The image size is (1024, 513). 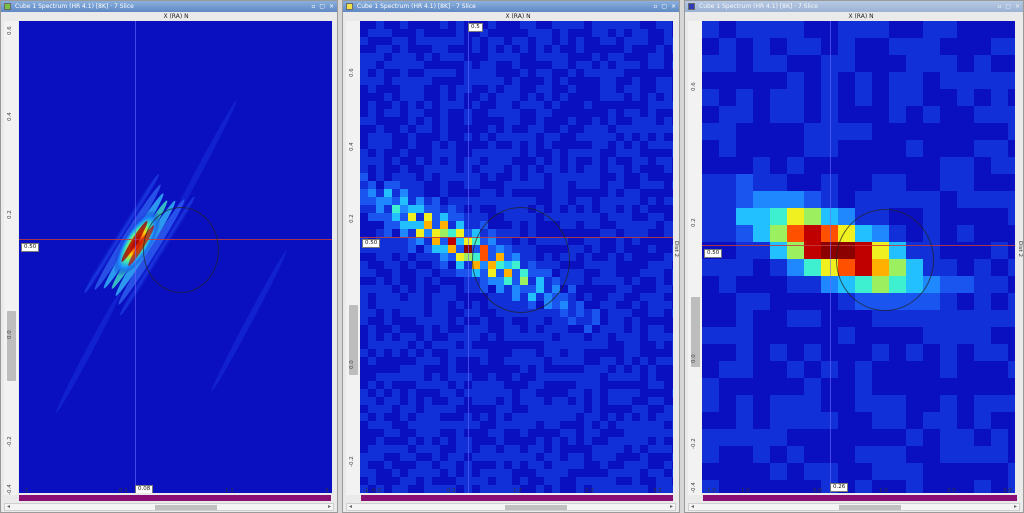 I want to click on vertical-scroll-thumb, so click(x=11, y=346).